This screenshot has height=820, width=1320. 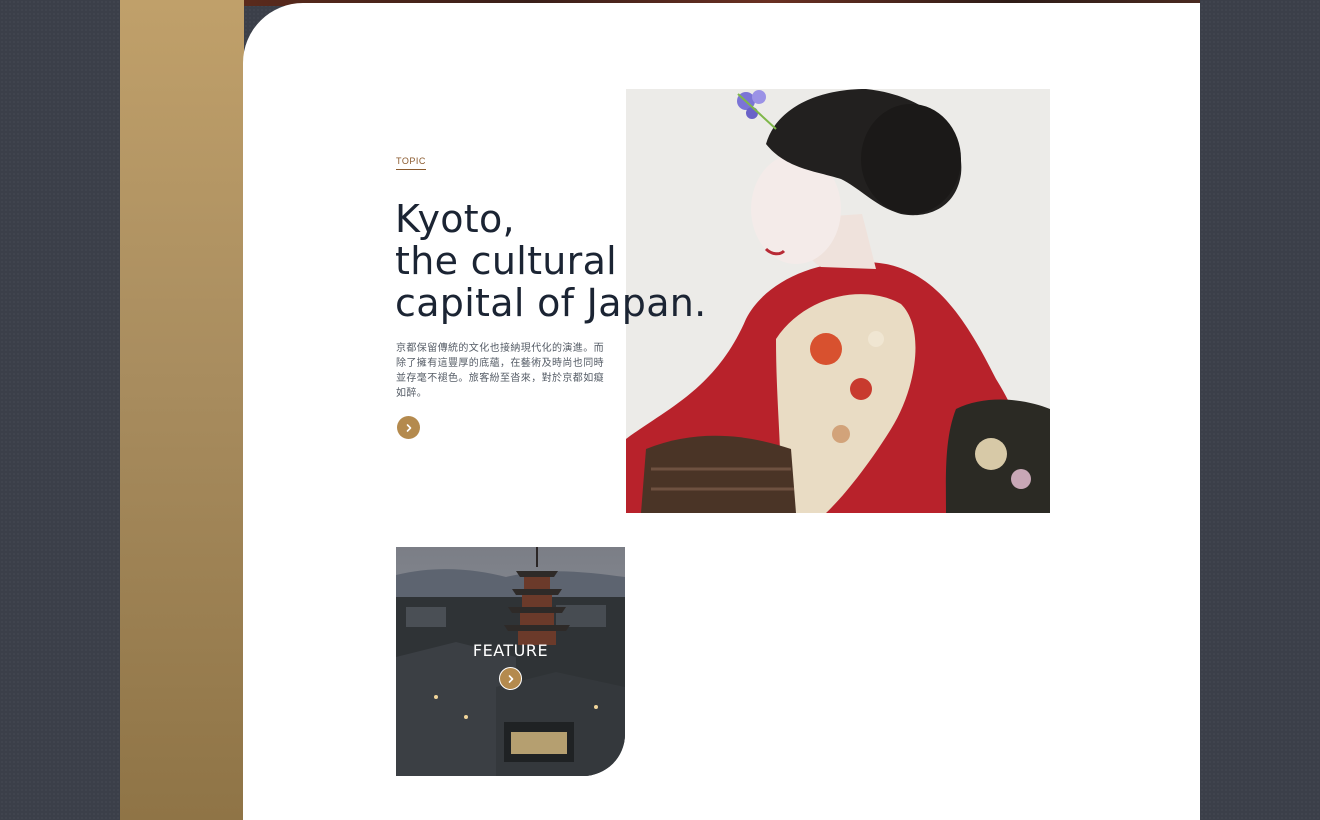 I want to click on hero-more-button, so click(x=408, y=427).